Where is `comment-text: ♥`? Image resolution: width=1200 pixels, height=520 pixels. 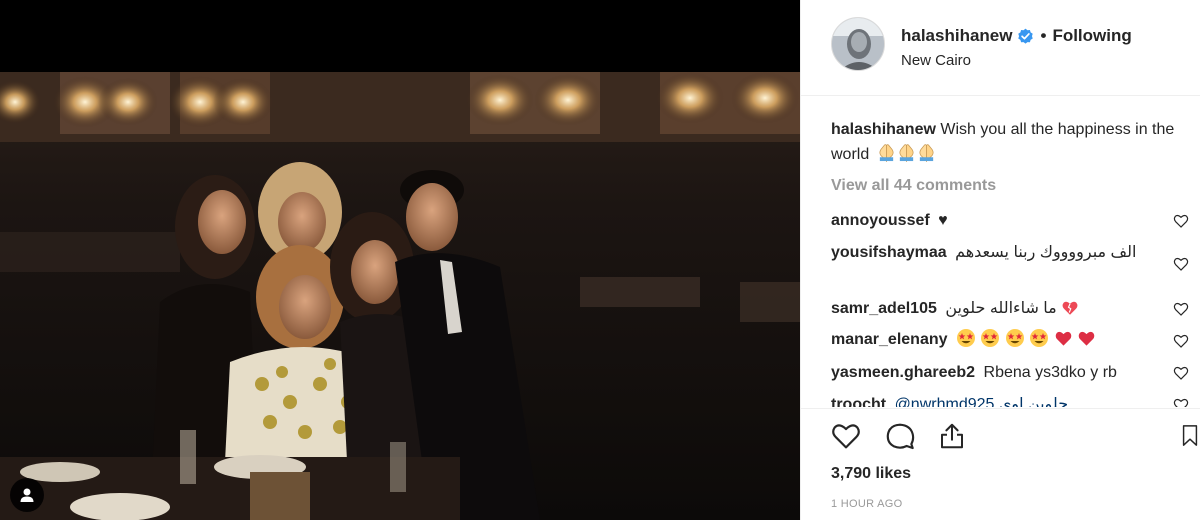 comment-text: ♥ is located at coordinates (943, 220).